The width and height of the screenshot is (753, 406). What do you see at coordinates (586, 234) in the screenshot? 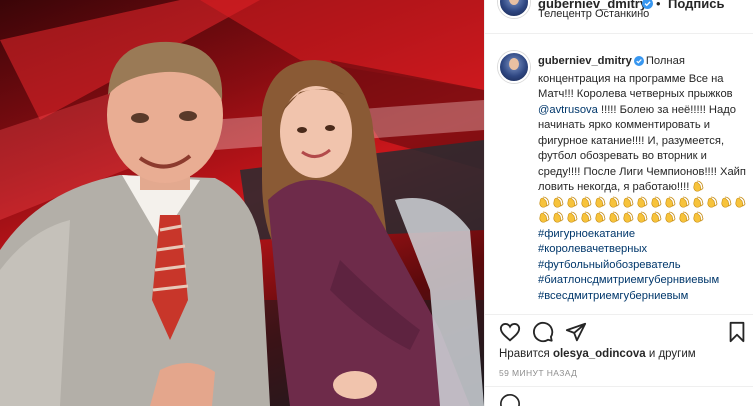
I see `hashtag-link: #фигурноекатание` at bounding box center [586, 234].